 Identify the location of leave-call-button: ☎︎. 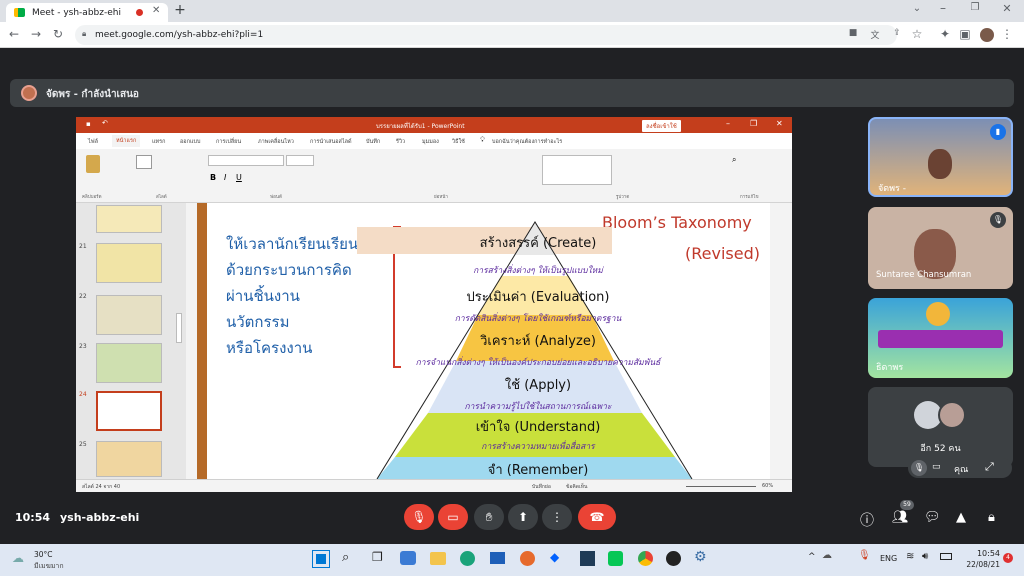
(597, 517).